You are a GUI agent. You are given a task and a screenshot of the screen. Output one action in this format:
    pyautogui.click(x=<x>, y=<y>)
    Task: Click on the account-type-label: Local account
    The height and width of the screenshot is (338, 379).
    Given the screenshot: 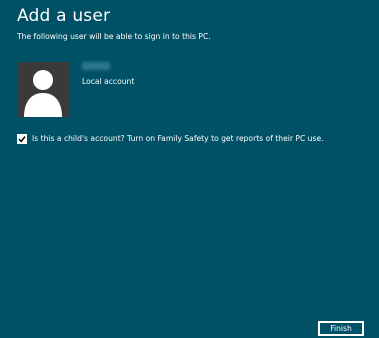 What is the action you would take?
    pyautogui.click(x=108, y=81)
    